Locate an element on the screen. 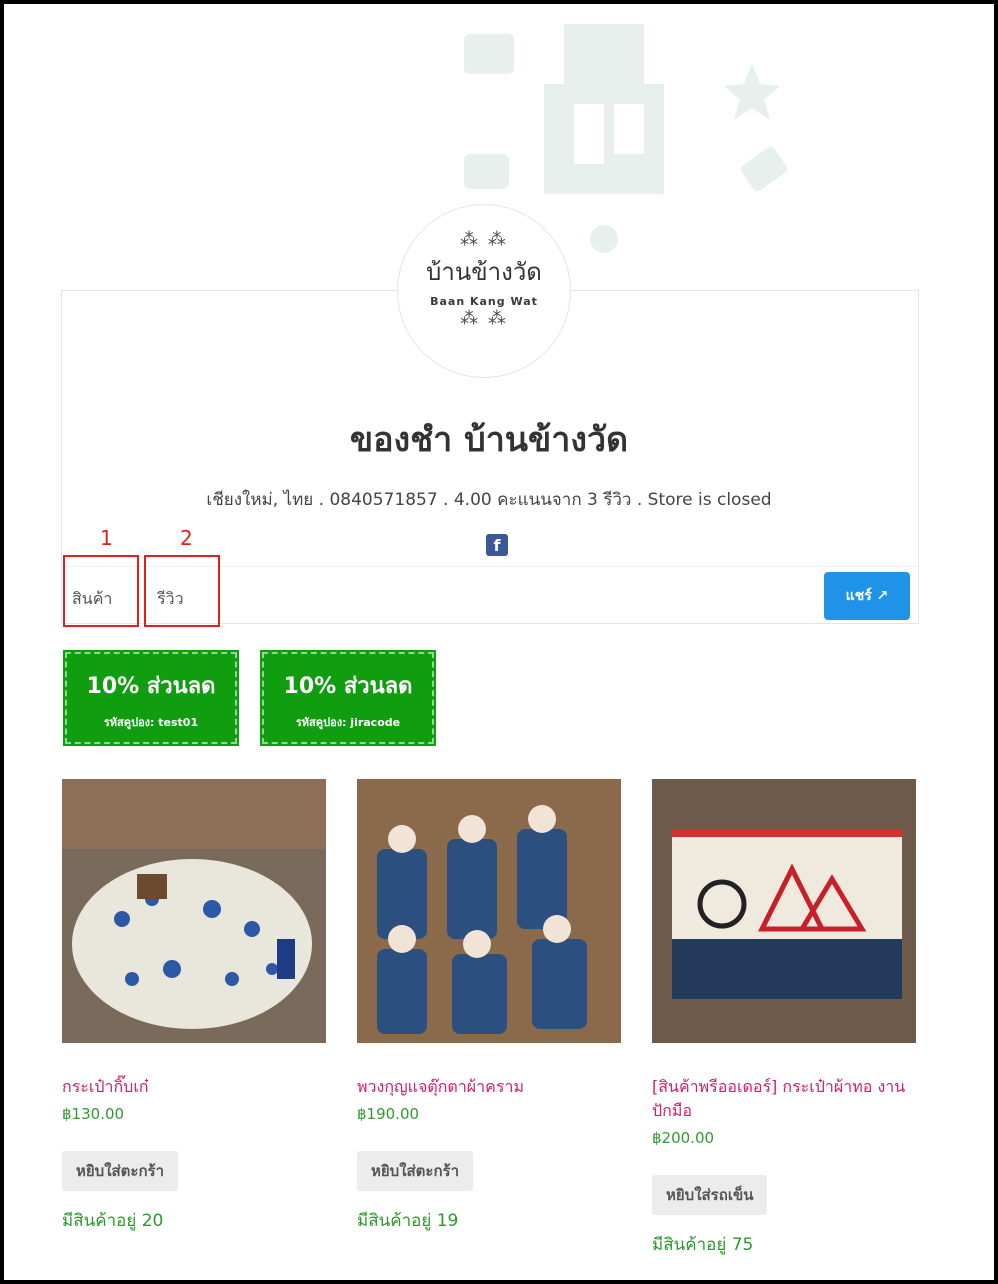  stock-count: มีสินค้าอยู่ 75 is located at coordinates (703, 1245).